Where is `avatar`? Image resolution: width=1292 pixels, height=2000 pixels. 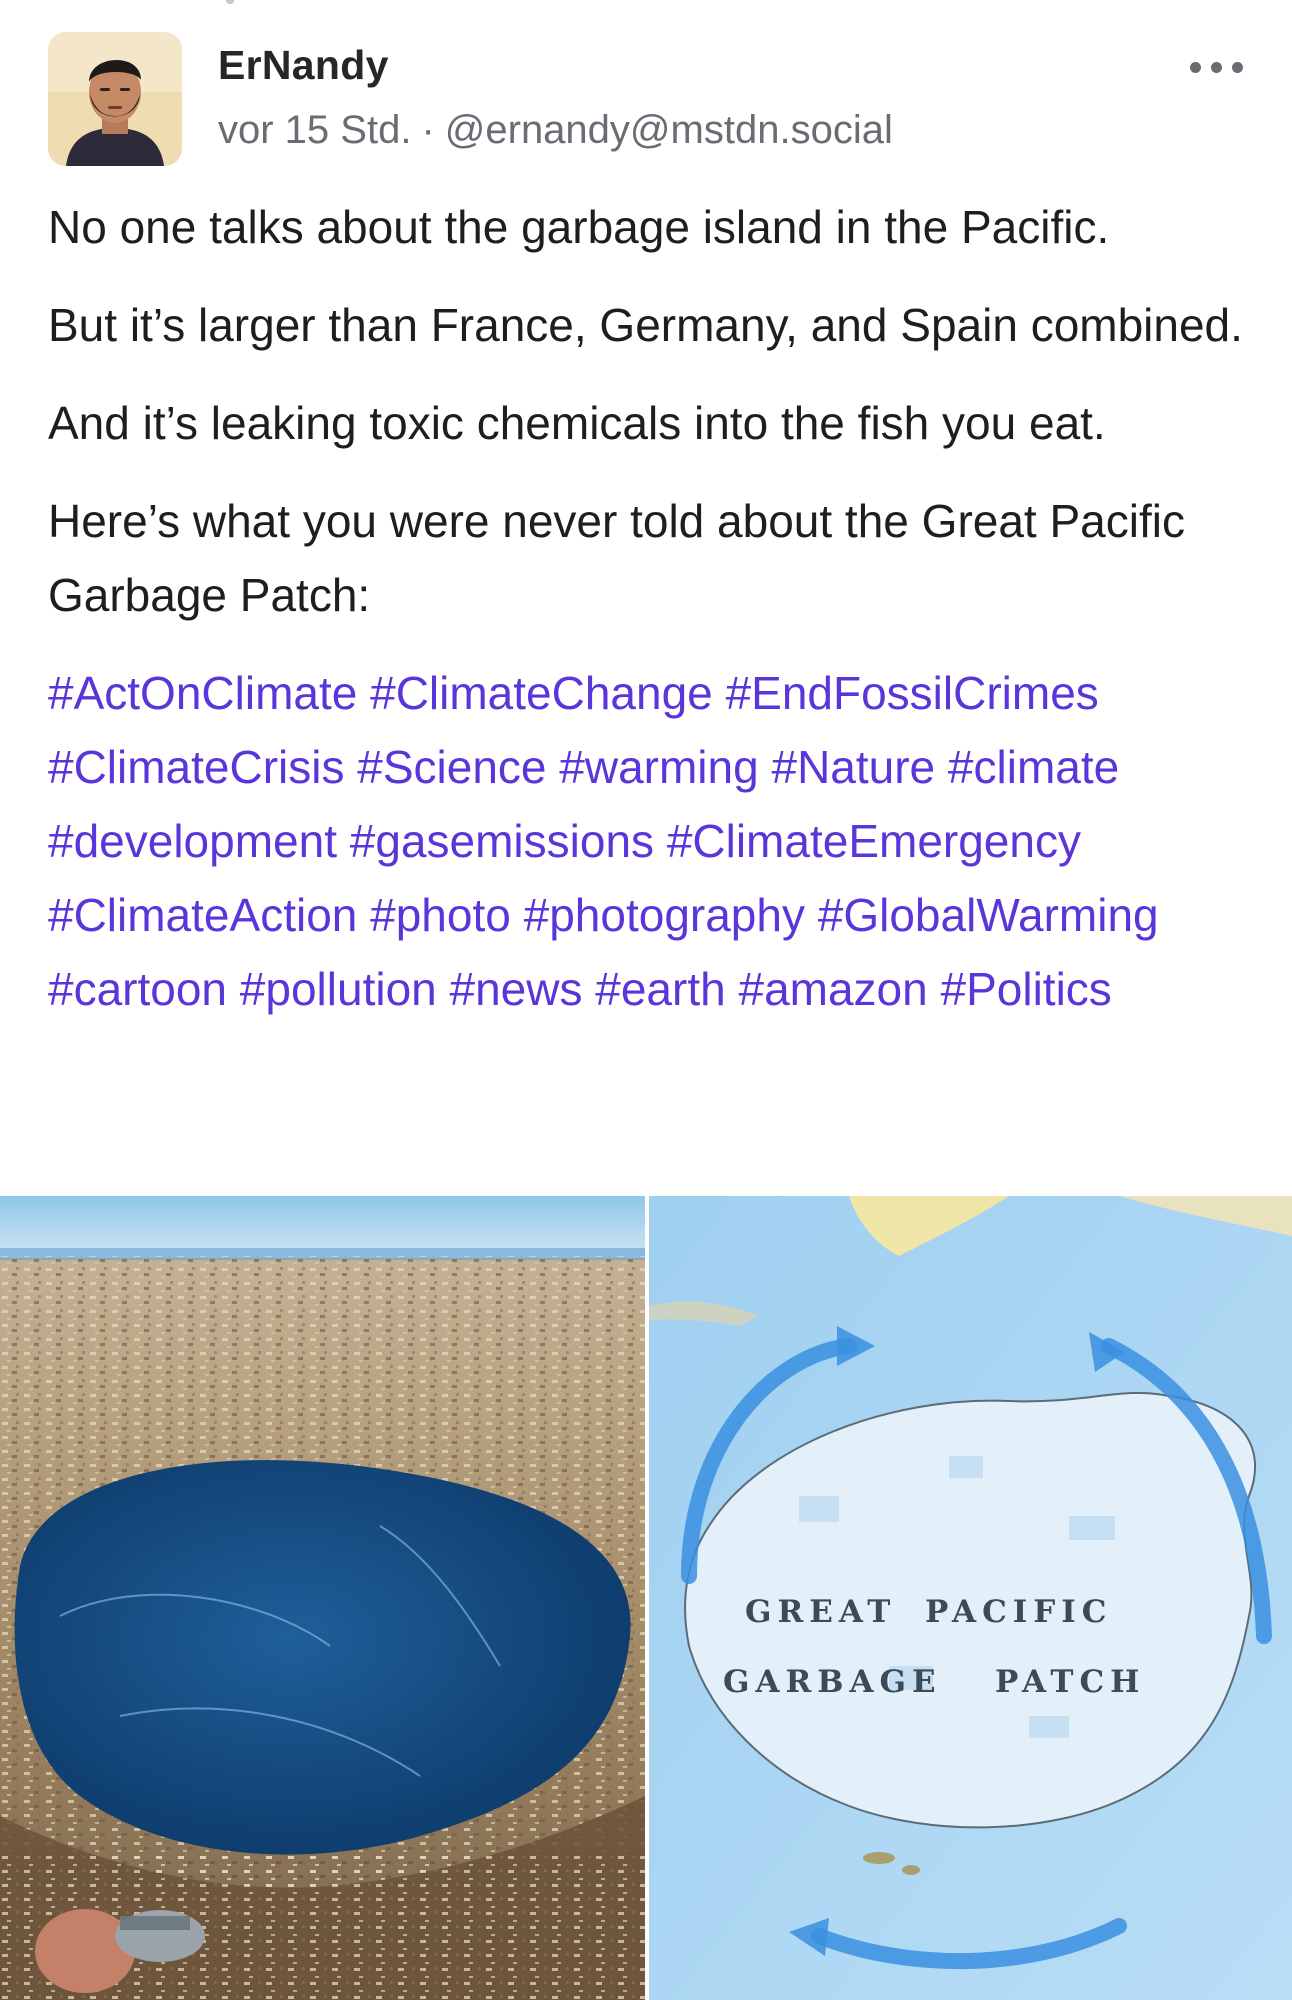
avatar is located at coordinates (115, 99).